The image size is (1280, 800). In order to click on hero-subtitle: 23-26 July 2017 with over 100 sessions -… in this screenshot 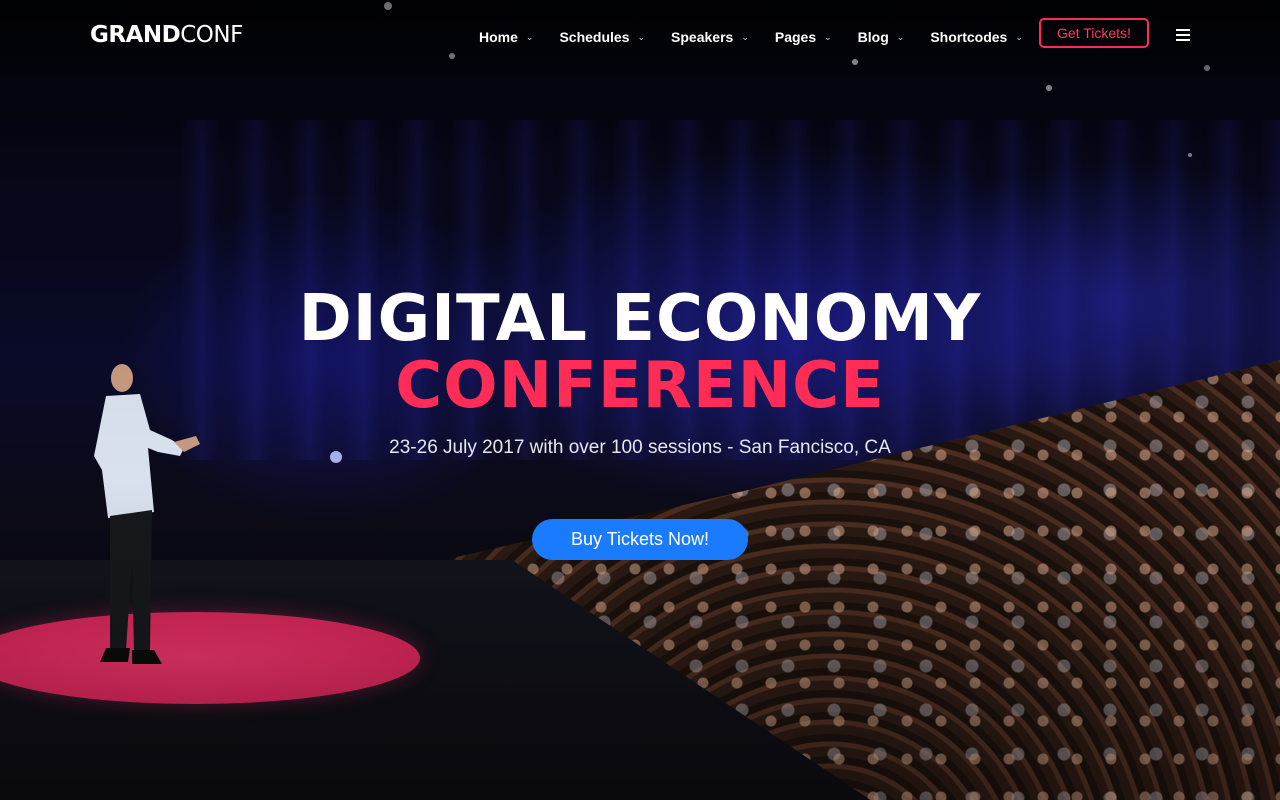, I will do `click(640, 447)`.